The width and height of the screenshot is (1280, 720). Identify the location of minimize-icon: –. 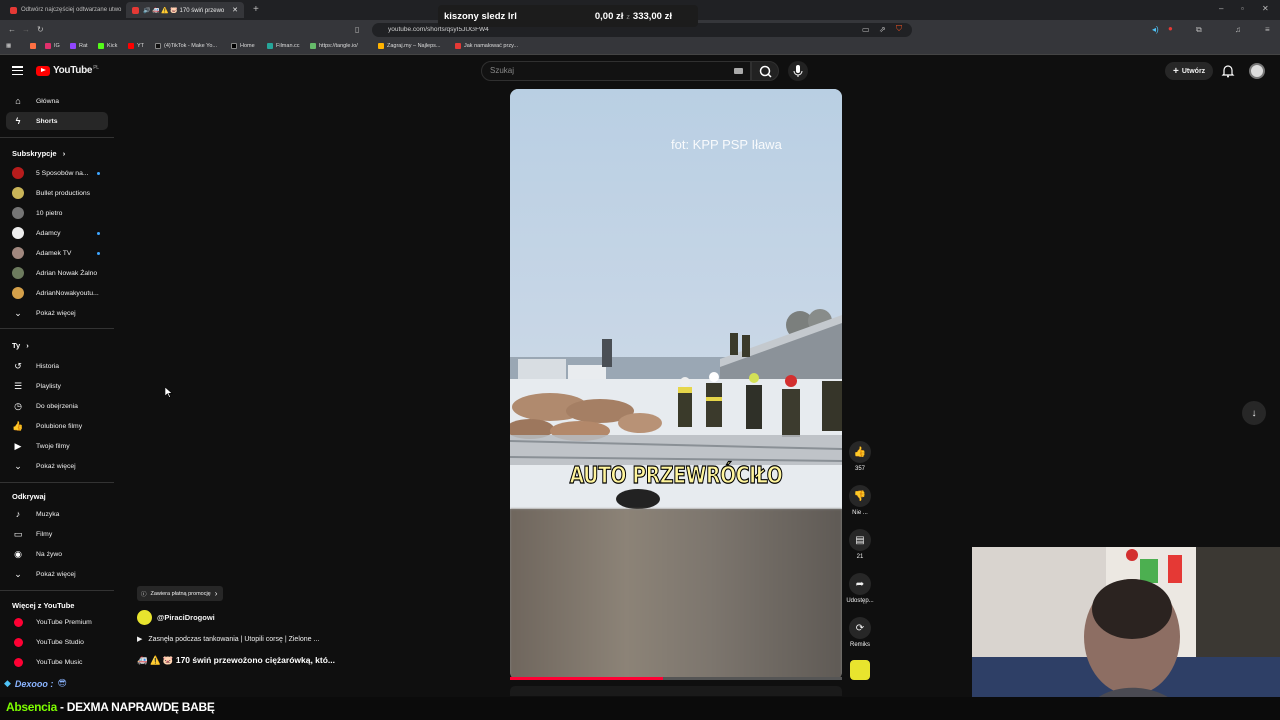
(1221, 8).